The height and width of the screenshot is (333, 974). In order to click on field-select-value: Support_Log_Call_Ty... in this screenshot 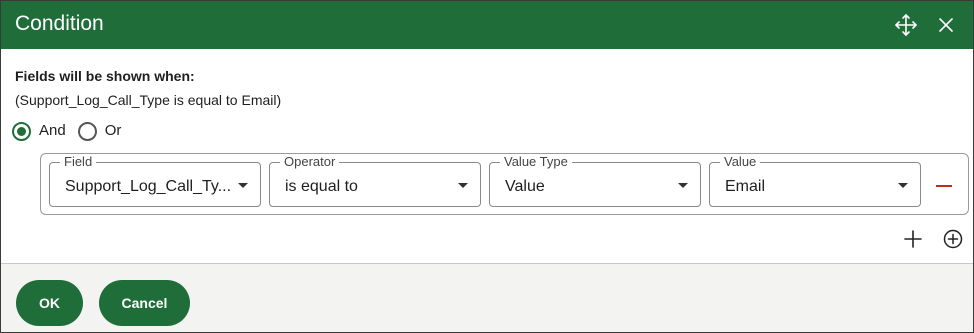, I will do `click(148, 186)`.